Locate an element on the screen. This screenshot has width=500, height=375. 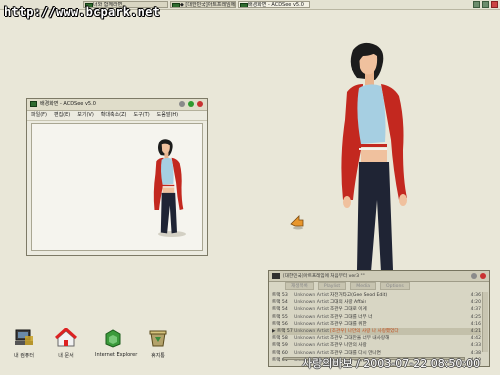
desktop-icon-label: Internet Explorer is located at coordinates (116, 355).